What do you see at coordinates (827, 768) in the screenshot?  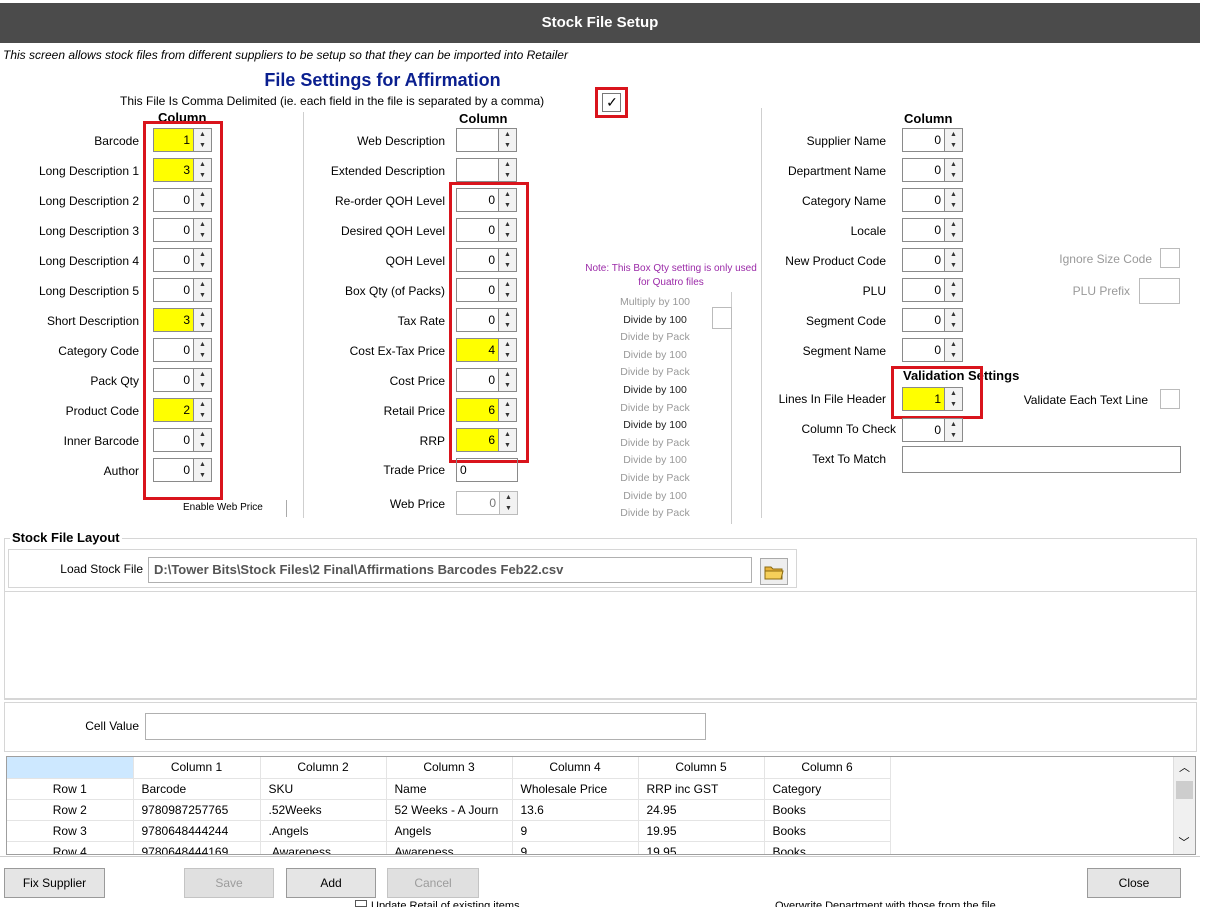 I see `grid-column-header: Column 6` at bounding box center [827, 768].